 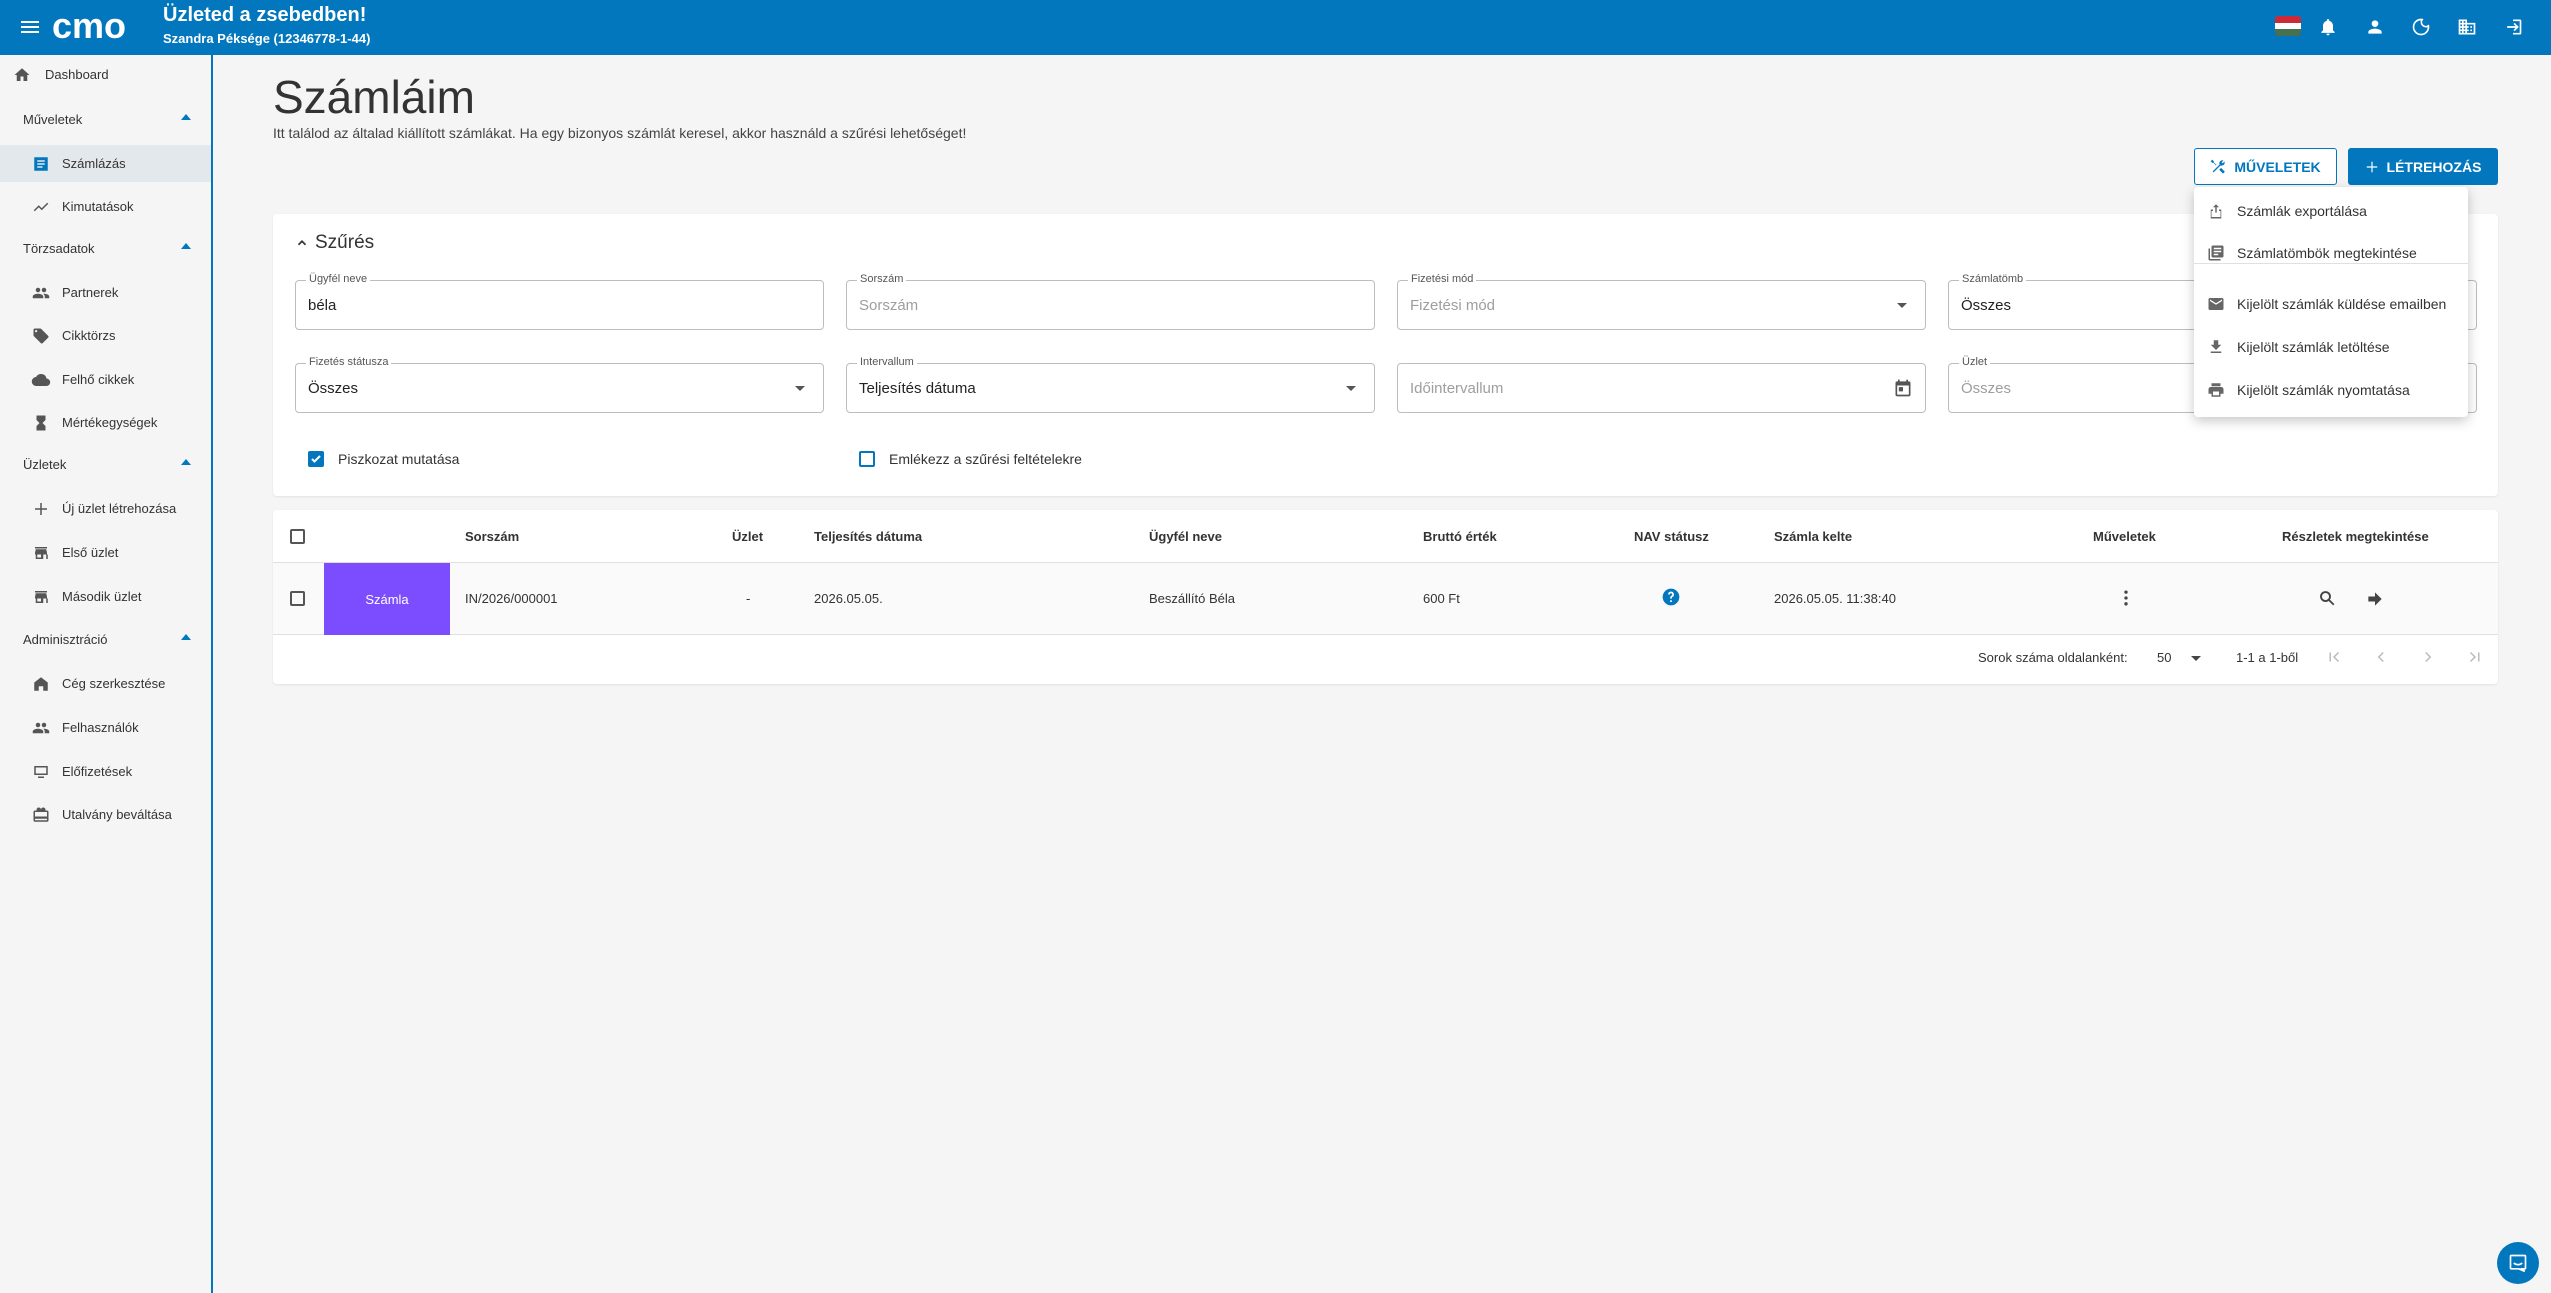 What do you see at coordinates (2334, 657) in the screenshot?
I see `first-page-icon` at bounding box center [2334, 657].